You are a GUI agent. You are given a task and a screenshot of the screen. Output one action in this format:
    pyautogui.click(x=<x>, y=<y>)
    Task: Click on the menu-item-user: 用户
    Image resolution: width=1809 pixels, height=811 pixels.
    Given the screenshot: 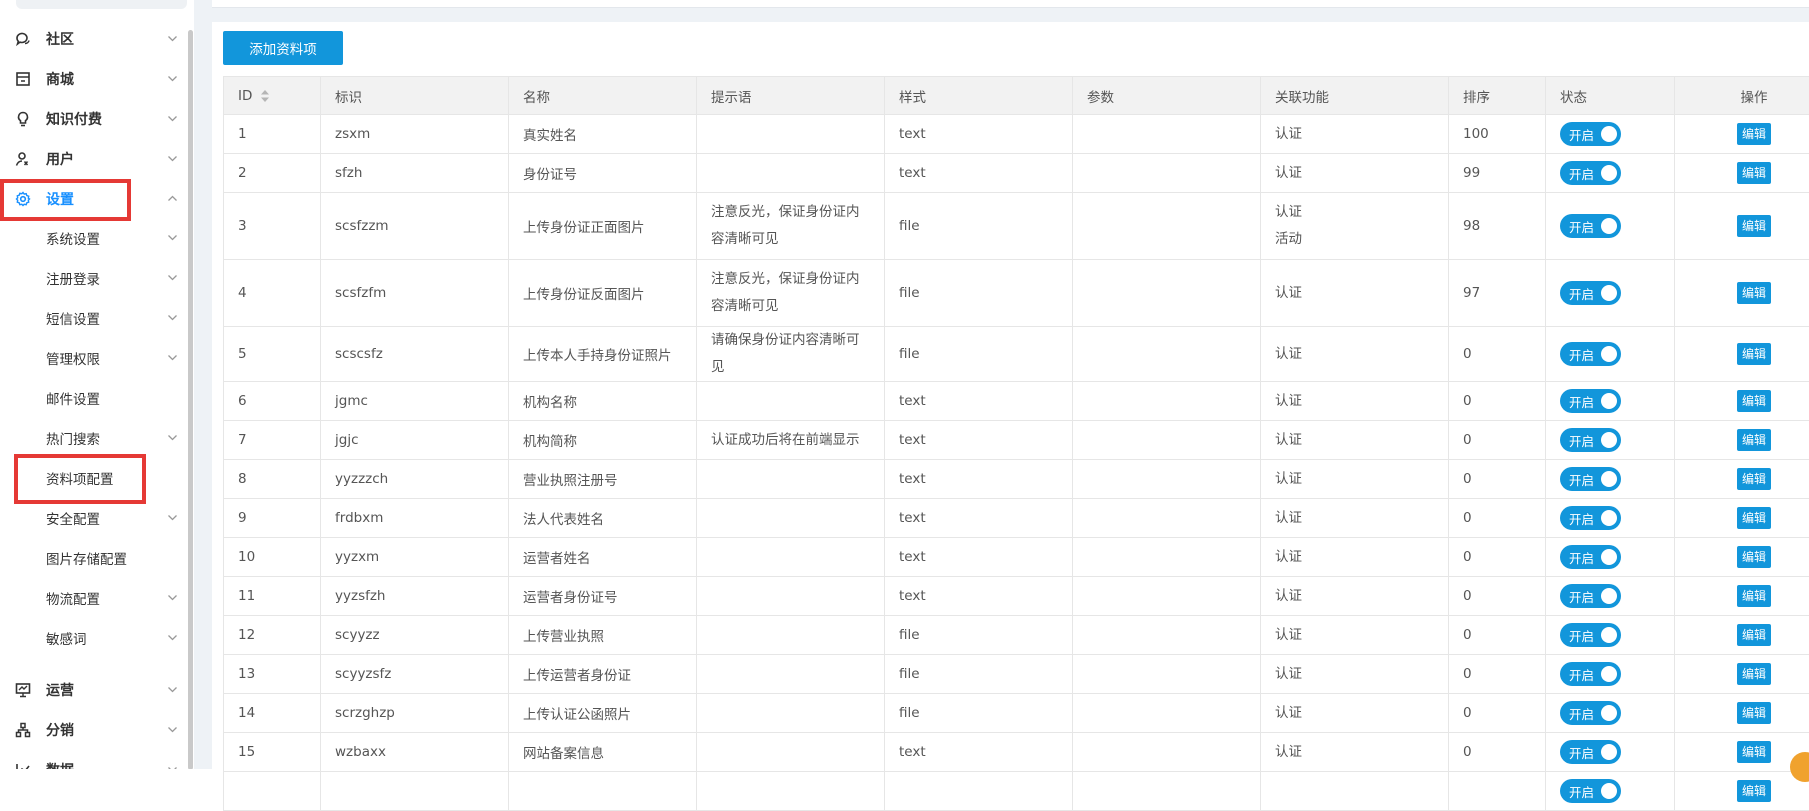 What is the action you would take?
    pyautogui.click(x=94, y=159)
    